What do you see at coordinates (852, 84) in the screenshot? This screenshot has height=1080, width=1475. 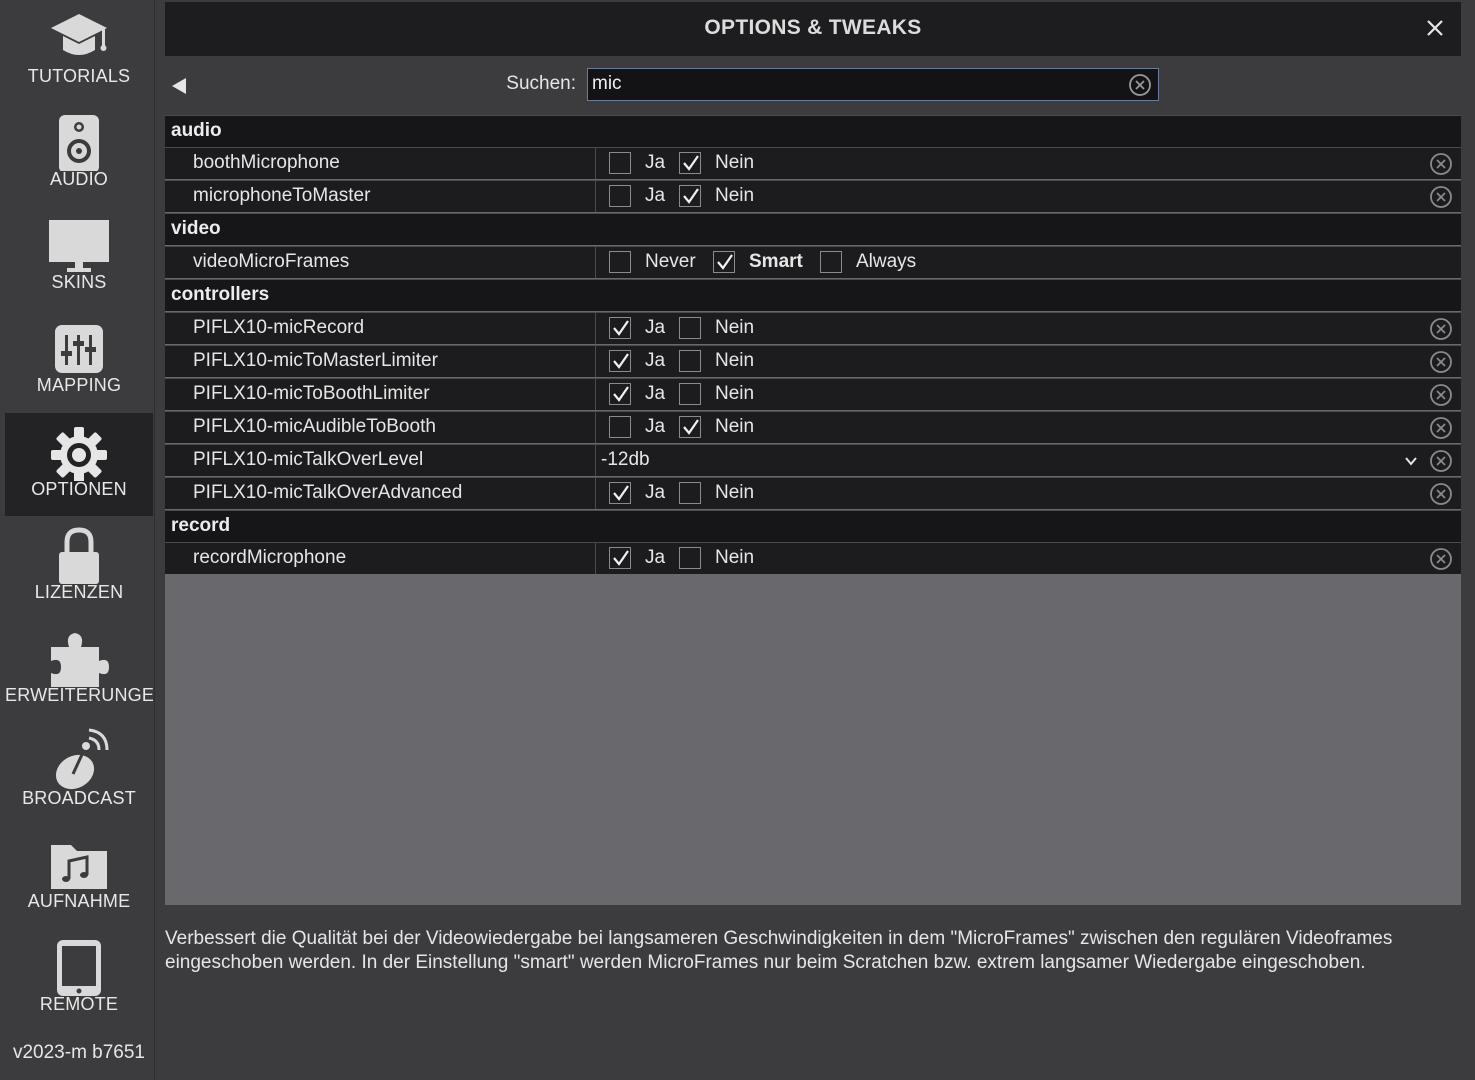 I see `search-input` at bounding box center [852, 84].